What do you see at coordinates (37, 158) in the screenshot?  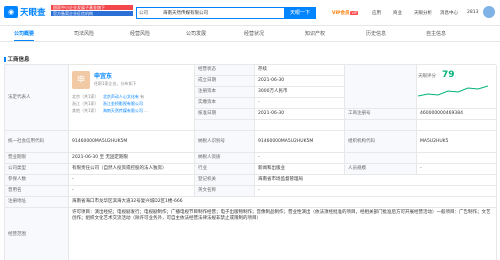 I see `term-label: 营业期限` at bounding box center [37, 158].